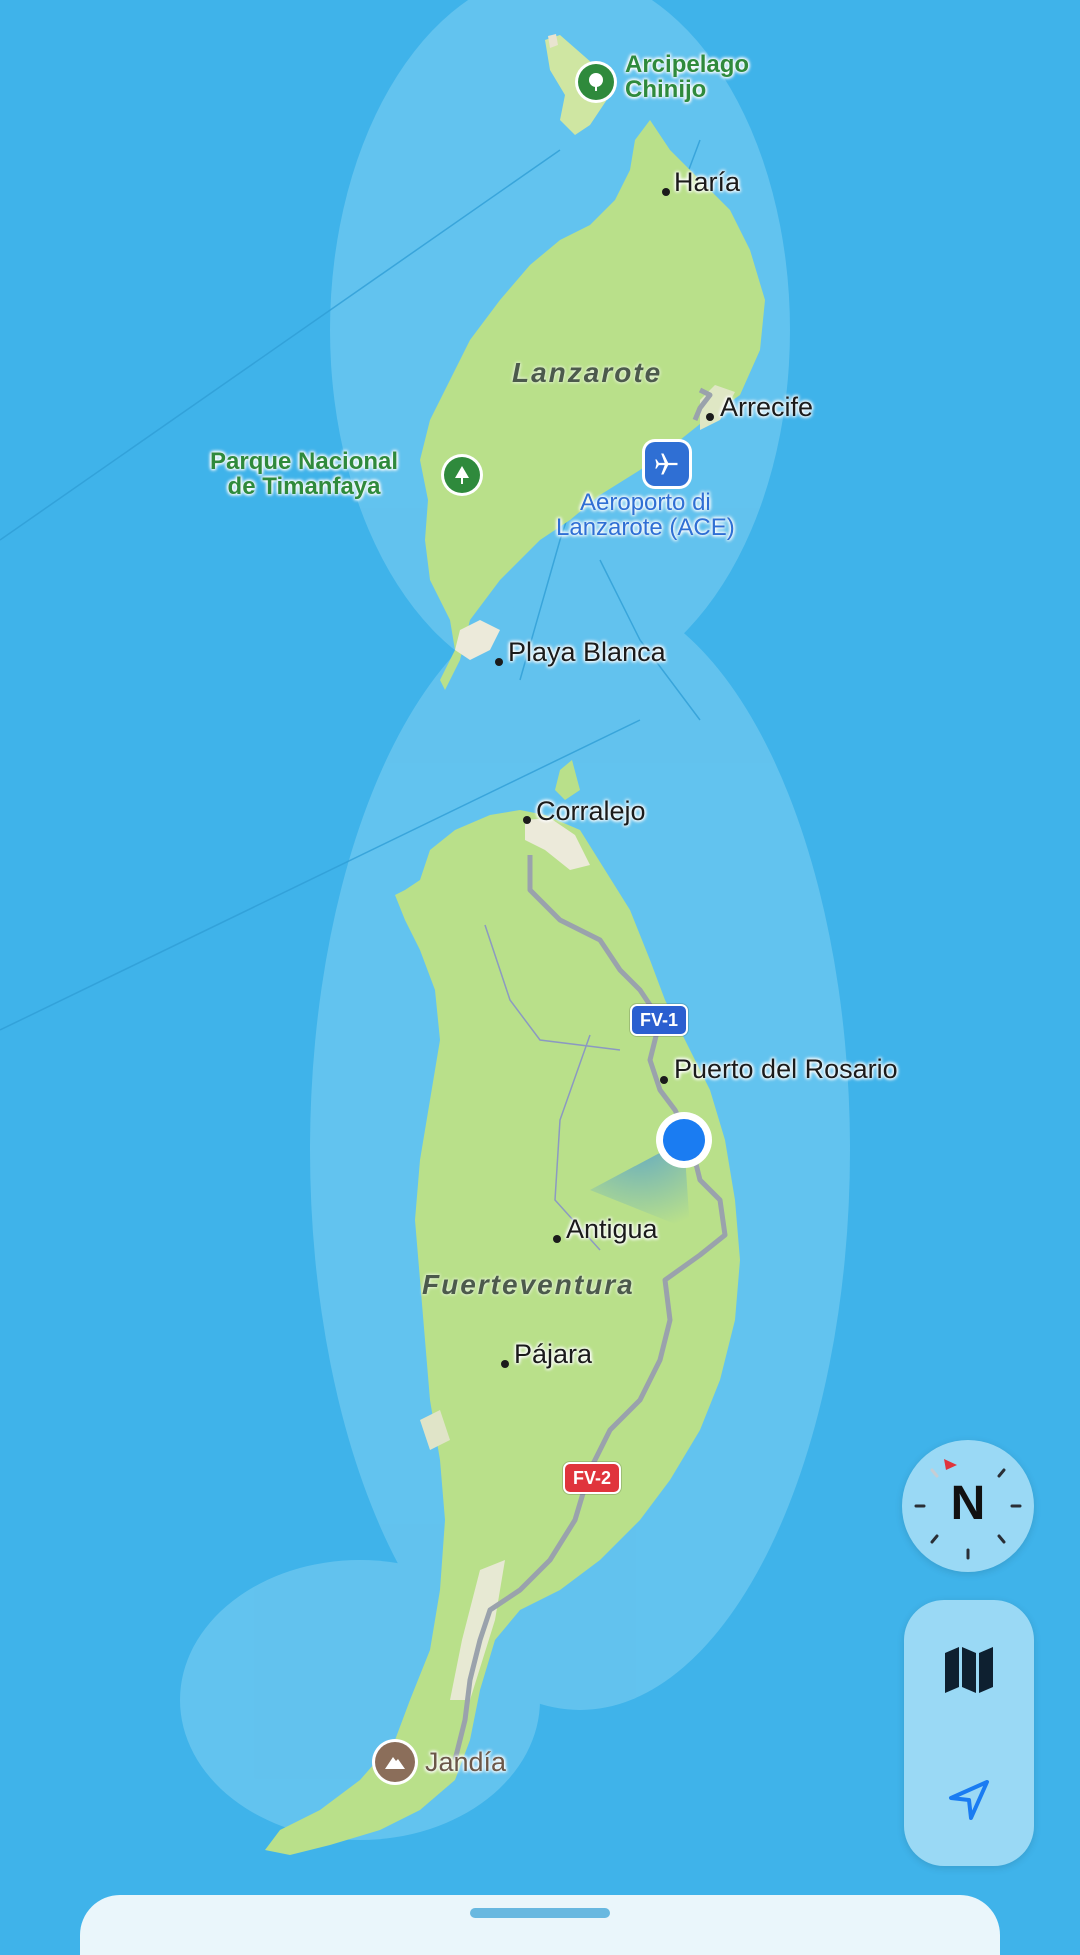 The image size is (1080, 1955). I want to click on compass-button: N, so click(968, 1506).